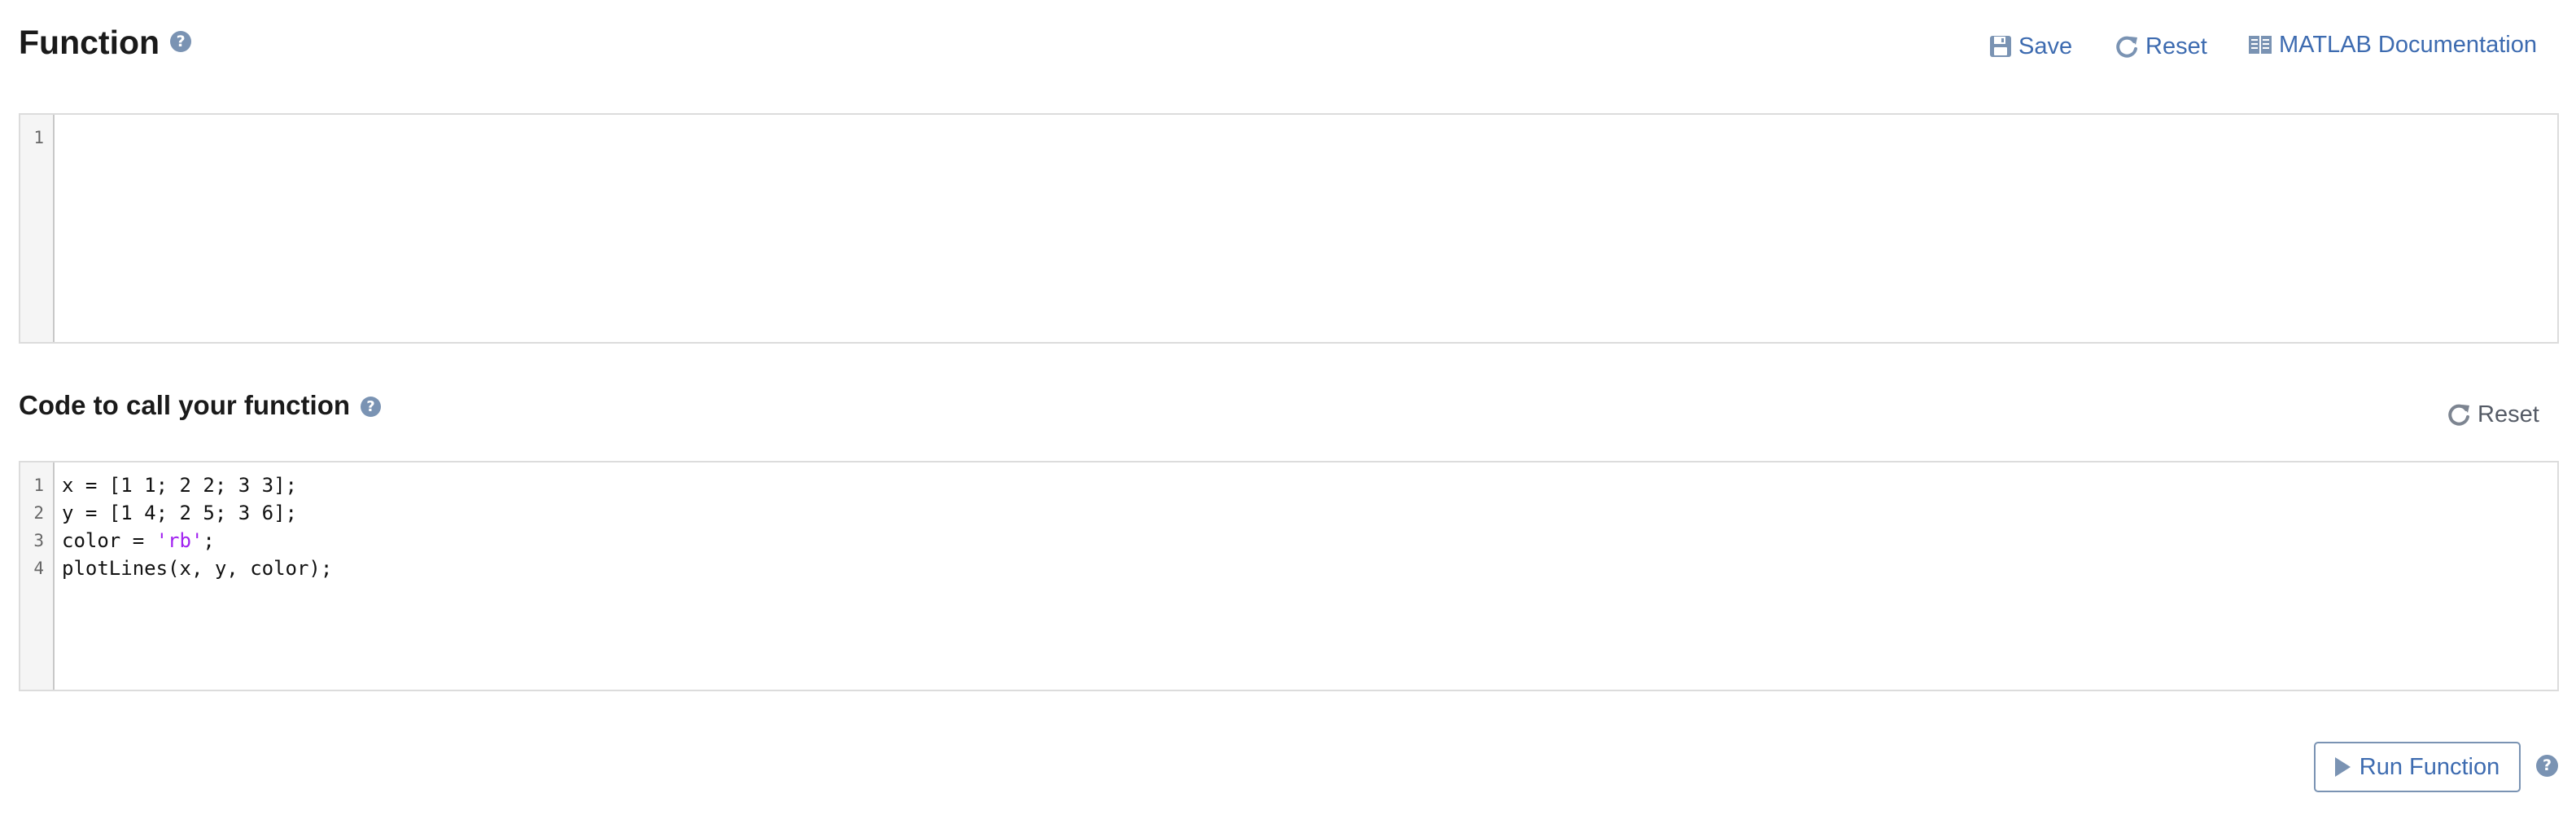 The image size is (2576, 824). I want to click on matlab-documentation-label: MATLAB Documentation, so click(2408, 44).